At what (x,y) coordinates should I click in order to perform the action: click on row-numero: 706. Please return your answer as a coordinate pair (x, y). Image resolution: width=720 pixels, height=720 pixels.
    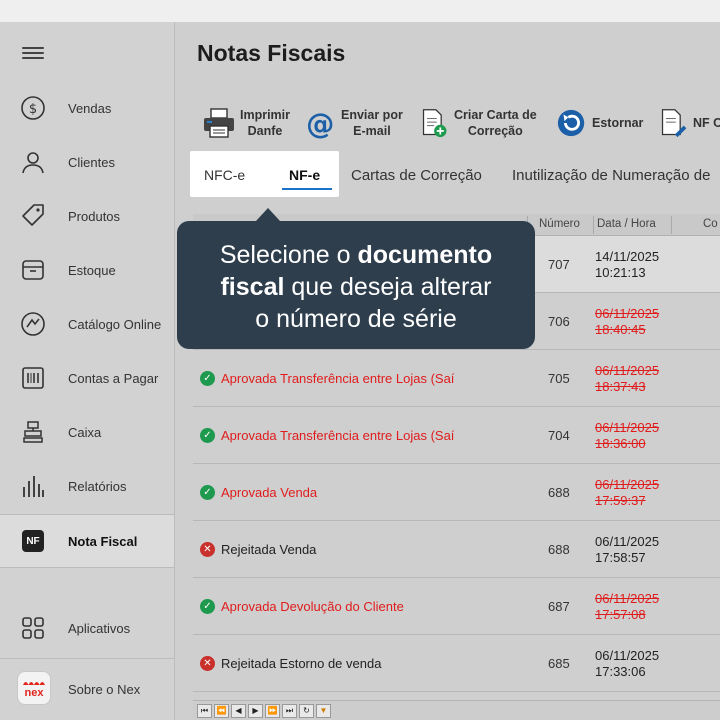
    Looking at the image, I should click on (559, 321).